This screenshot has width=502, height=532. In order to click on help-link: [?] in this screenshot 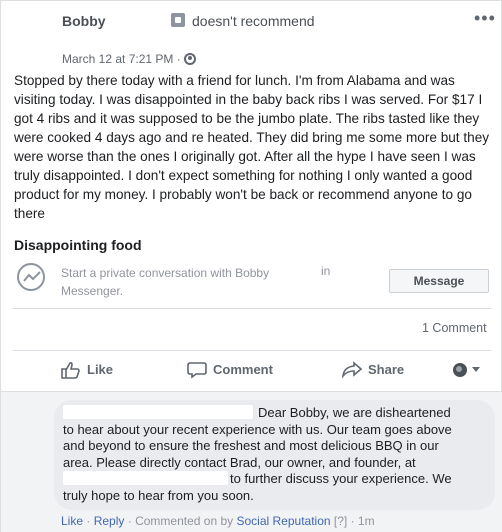, I will do `click(340, 521)`.